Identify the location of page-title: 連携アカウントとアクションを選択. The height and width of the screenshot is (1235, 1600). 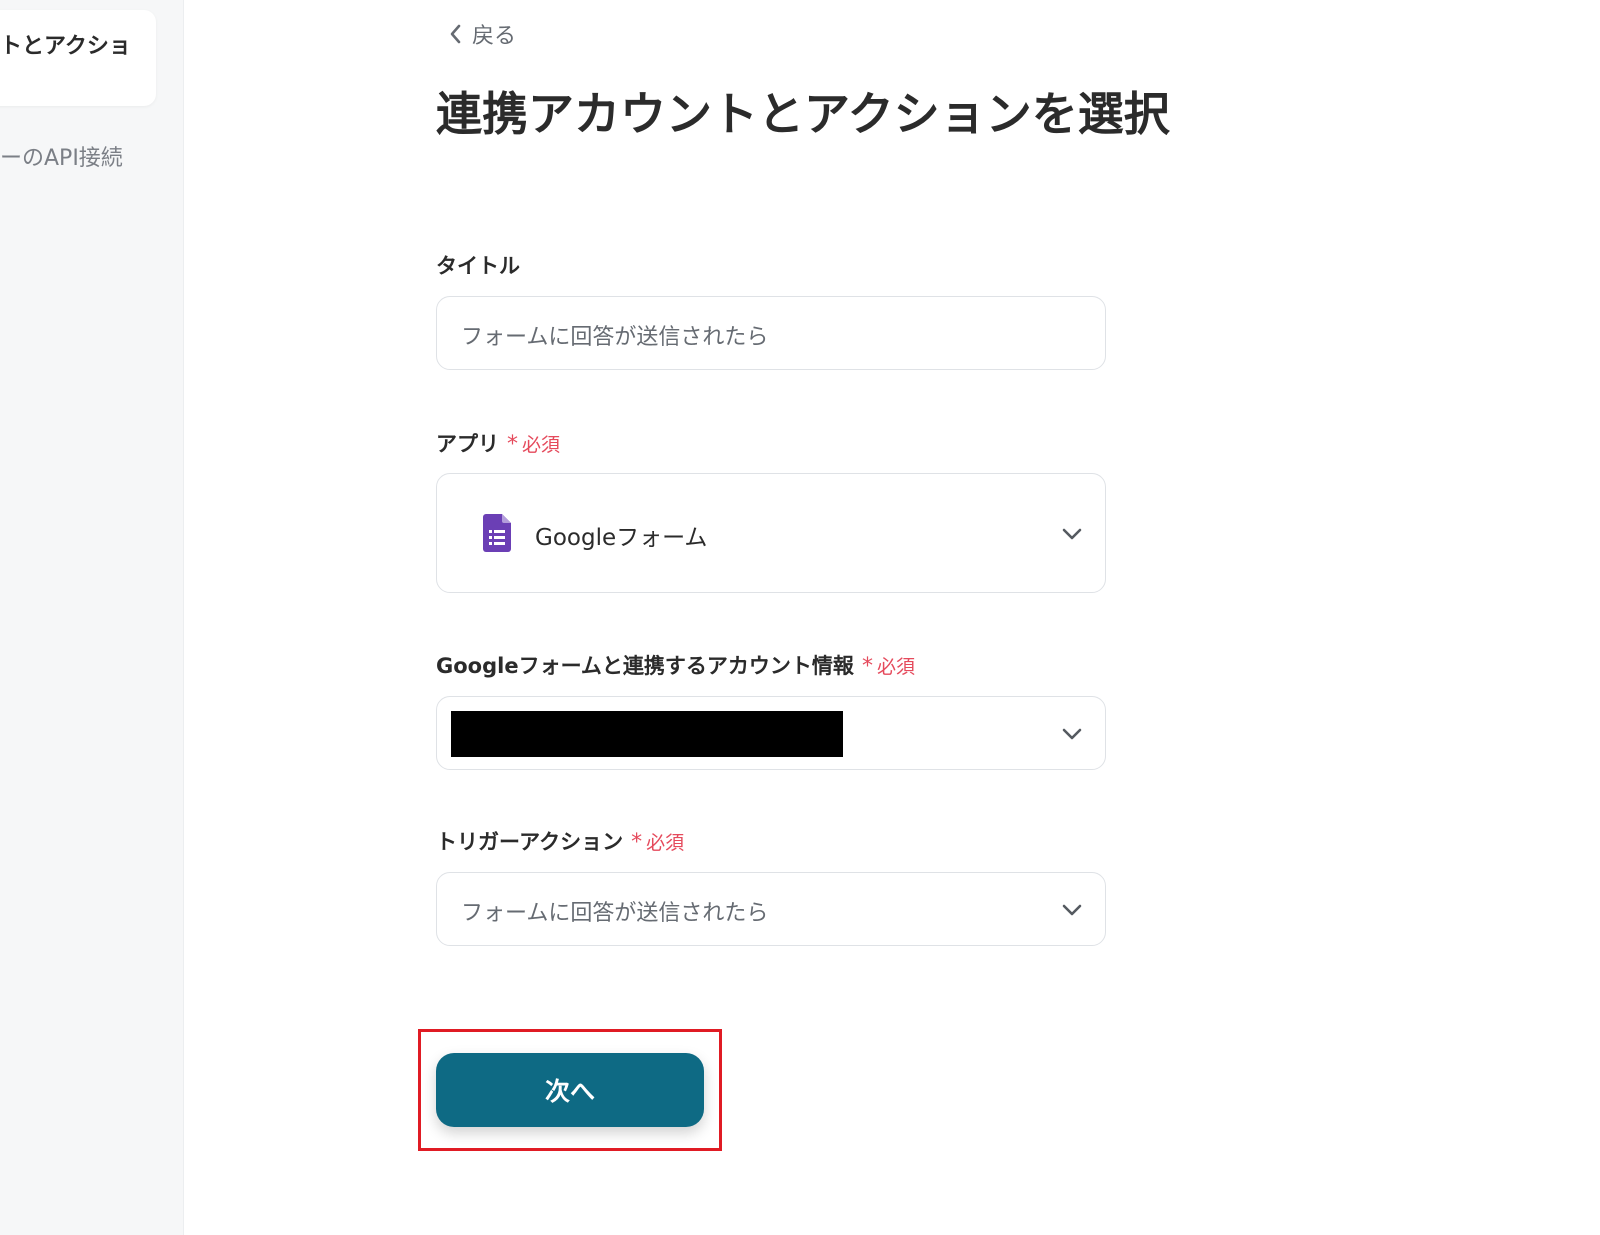
(803, 114).